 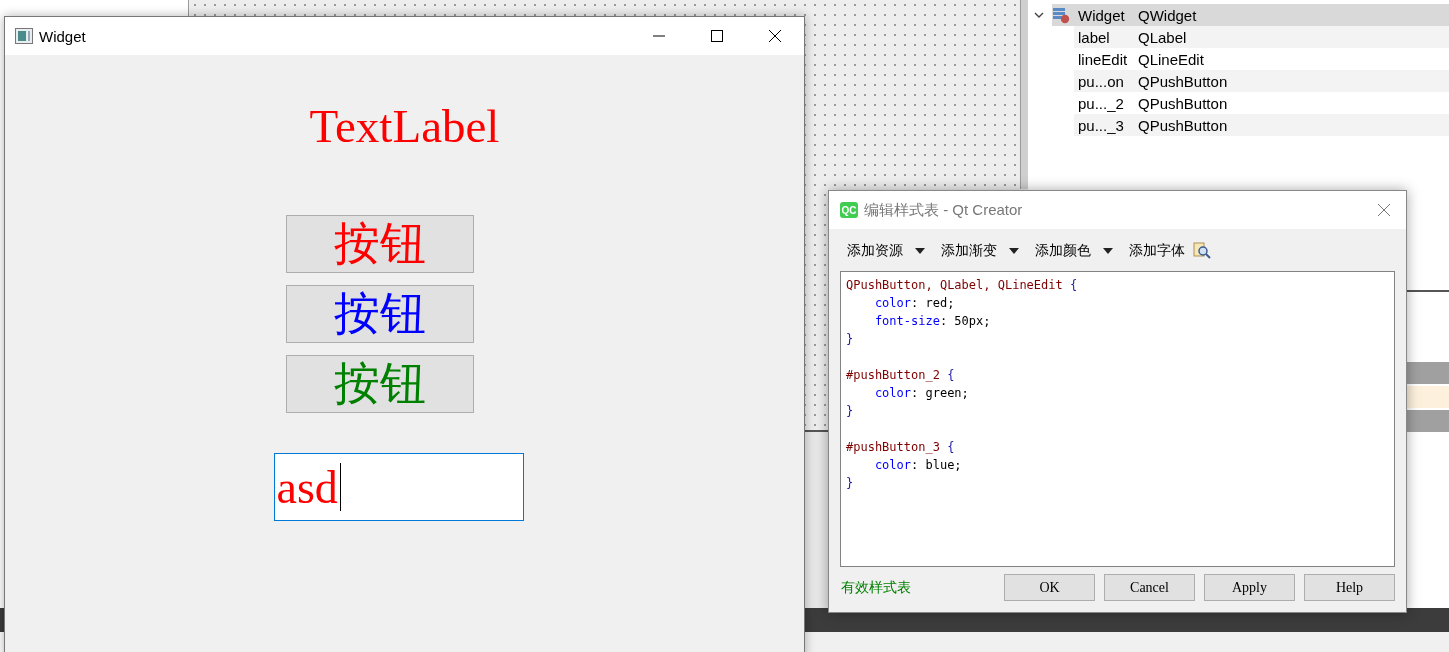 What do you see at coordinates (1103, 59) in the screenshot?
I see `object-name: lineEdit` at bounding box center [1103, 59].